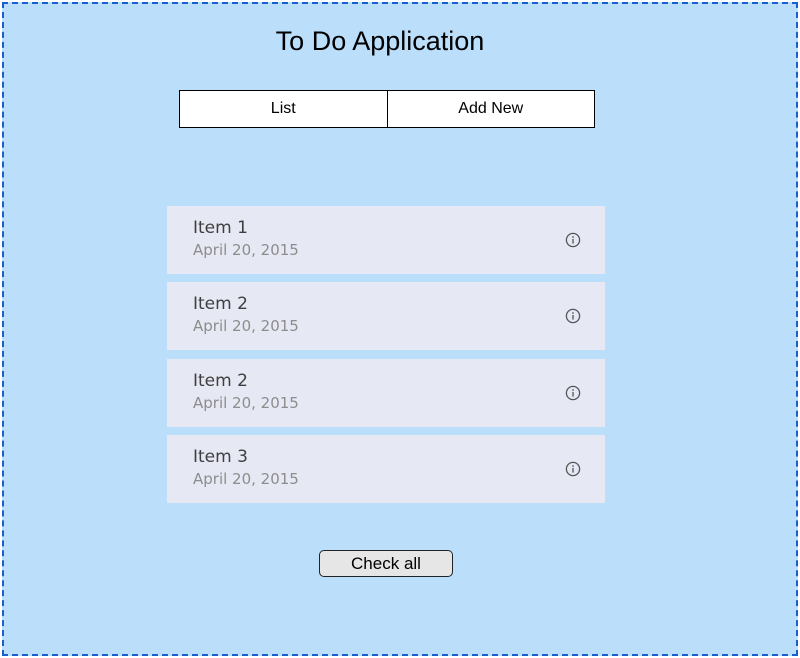 Image resolution: width=800 pixels, height=658 pixels. I want to click on tab-bar: List Add New, so click(387, 109).